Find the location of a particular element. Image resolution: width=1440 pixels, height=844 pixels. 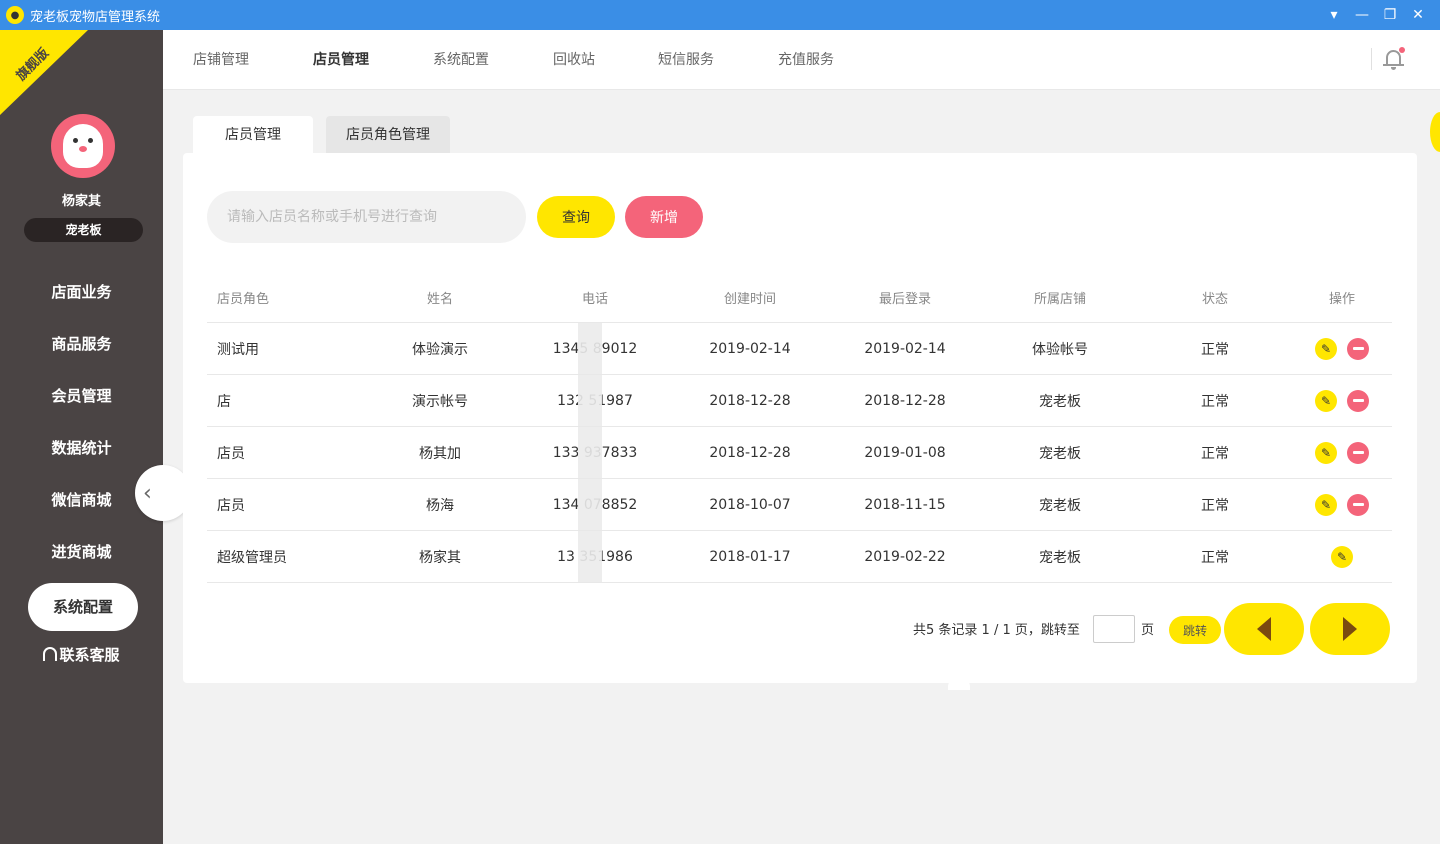

cell-name: 体验演示 is located at coordinates (440, 349).